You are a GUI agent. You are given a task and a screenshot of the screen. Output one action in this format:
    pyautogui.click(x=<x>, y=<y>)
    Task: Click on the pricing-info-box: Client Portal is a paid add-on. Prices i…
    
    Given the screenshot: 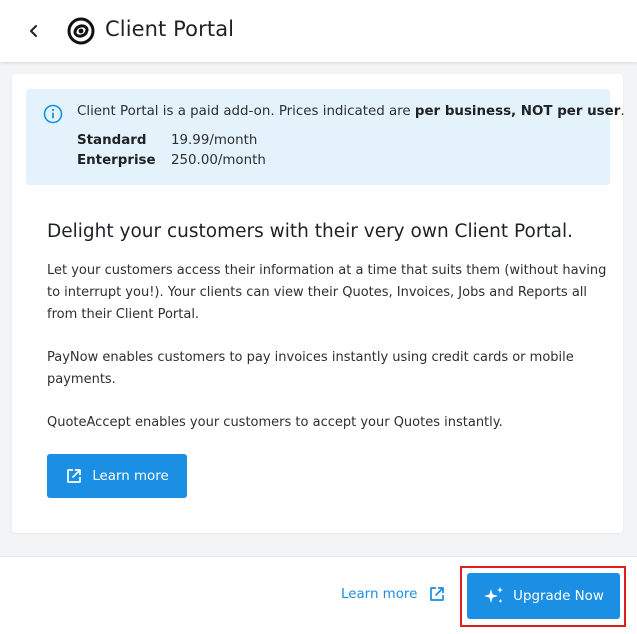 What is the action you would take?
    pyautogui.click(x=325, y=137)
    